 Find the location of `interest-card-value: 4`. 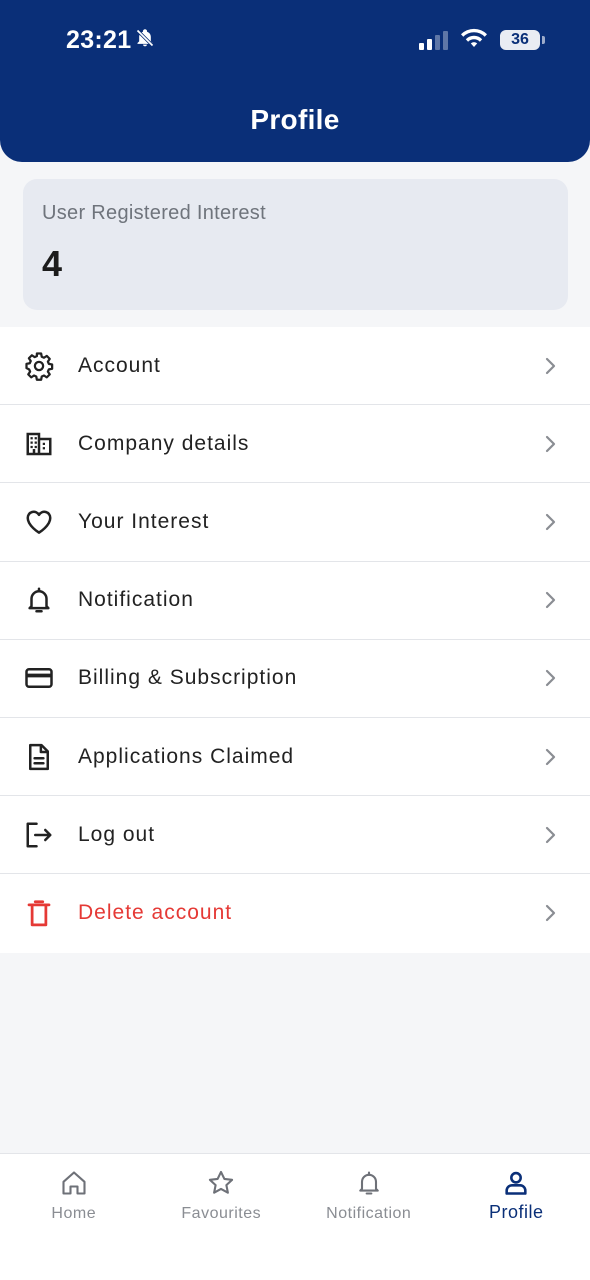

interest-card-value: 4 is located at coordinates (52, 263).